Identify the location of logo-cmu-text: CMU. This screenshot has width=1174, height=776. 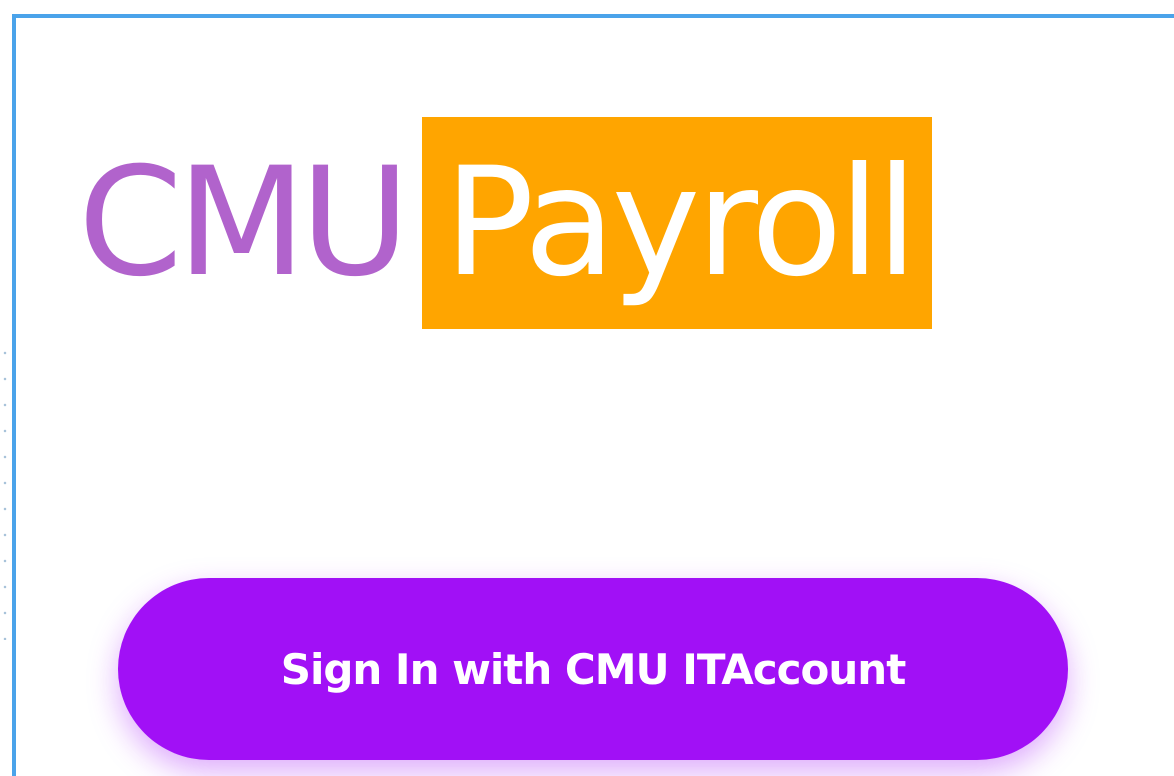
(244, 223).